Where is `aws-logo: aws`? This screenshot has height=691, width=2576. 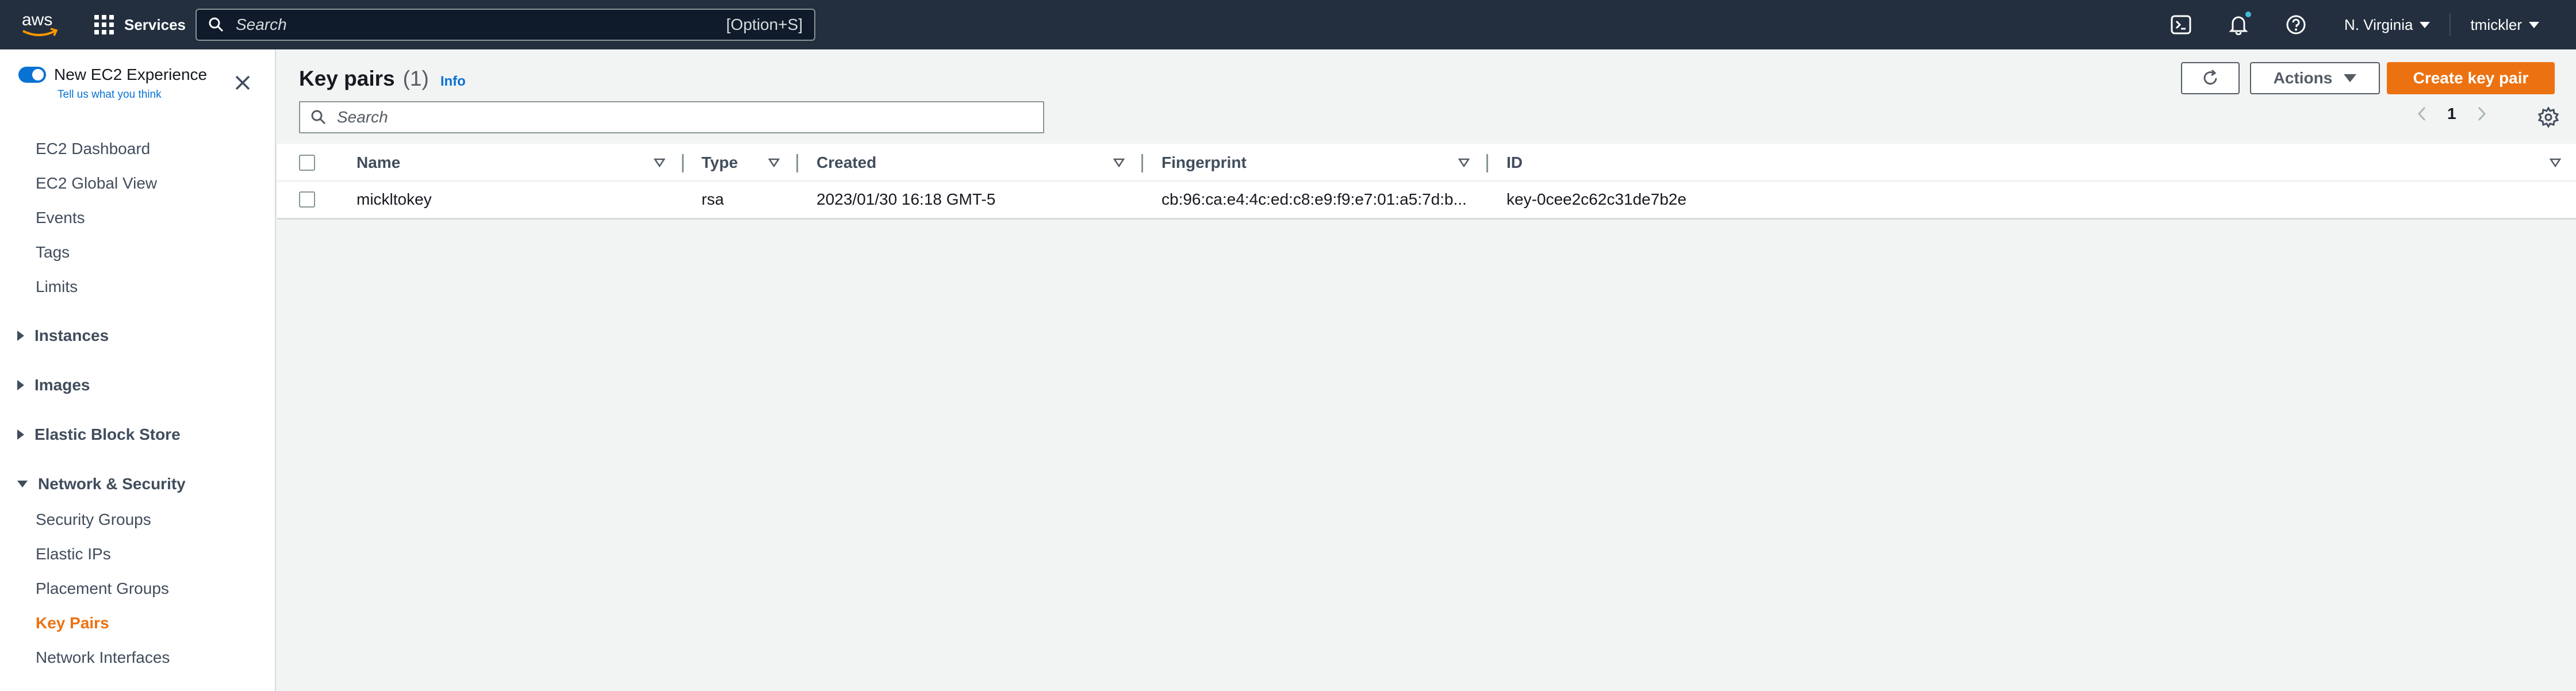
aws-logo: aws is located at coordinates (40, 24).